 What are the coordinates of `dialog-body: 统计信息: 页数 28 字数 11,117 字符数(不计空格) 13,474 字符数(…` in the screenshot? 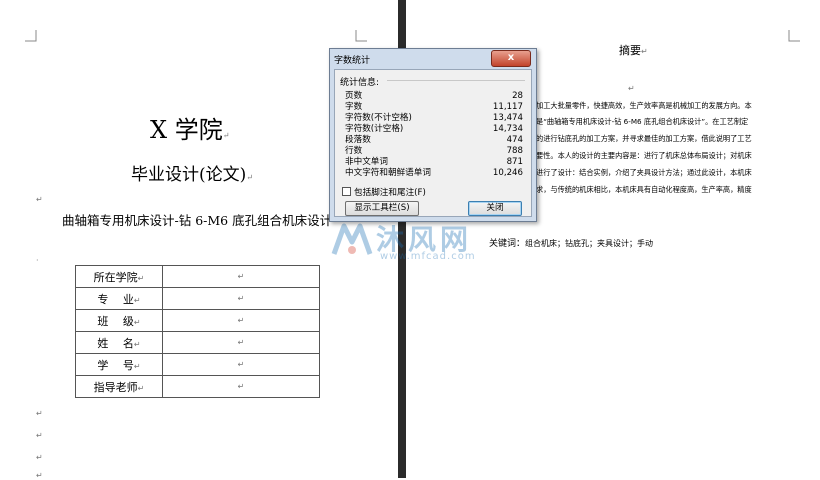 It's located at (433, 143).